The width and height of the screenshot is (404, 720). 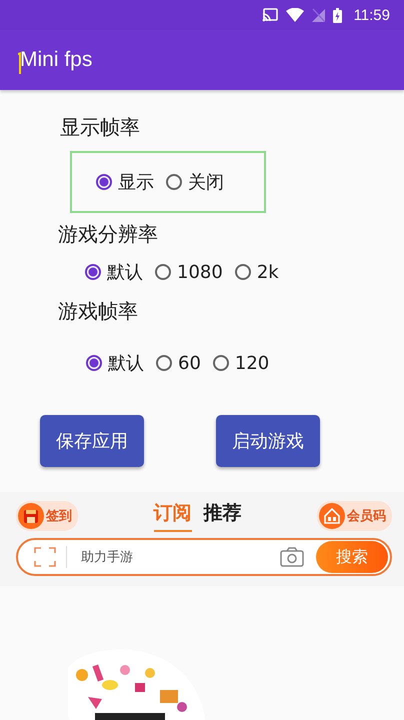 What do you see at coordinates (267, 272) in the screenshot?
I see `radio-label: 2k` at bounding box center [267, 272].